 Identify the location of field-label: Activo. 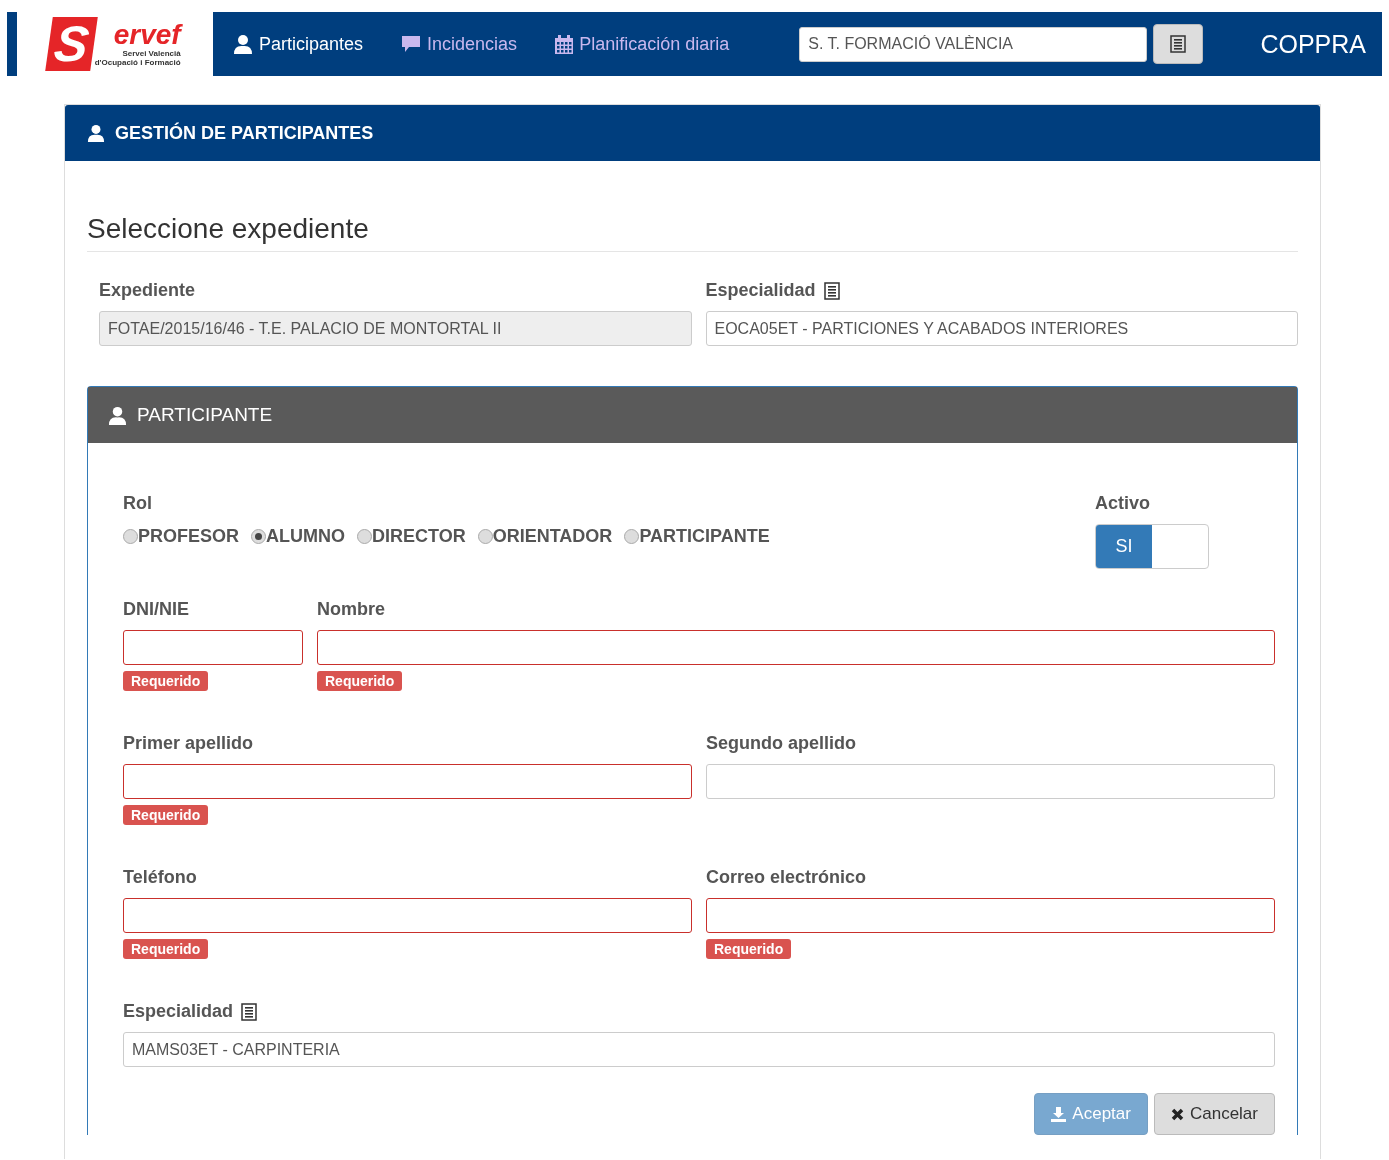
(1123, 503).